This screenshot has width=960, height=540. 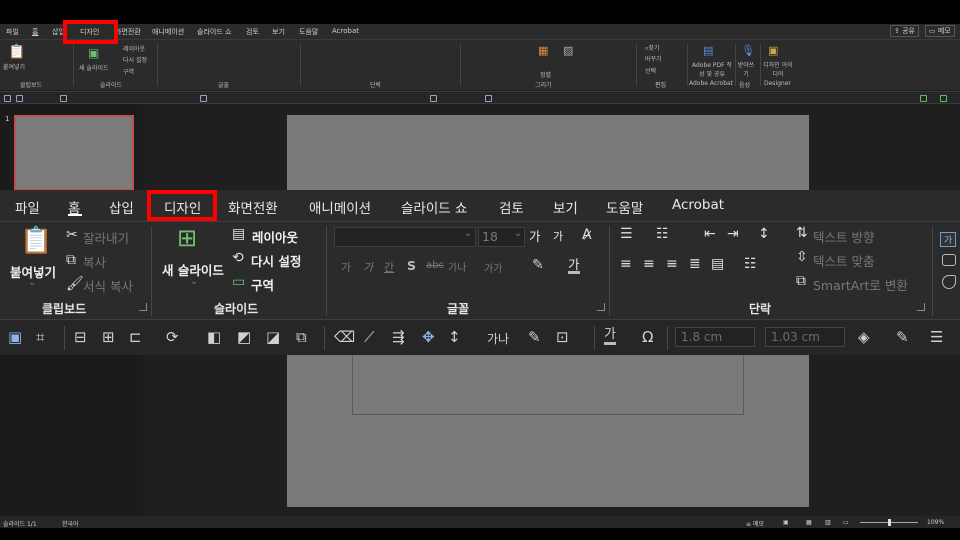 I want to click on adobe-pdf-button: Adobe PDF 작성 및 공유, so click(x=712, y=69).